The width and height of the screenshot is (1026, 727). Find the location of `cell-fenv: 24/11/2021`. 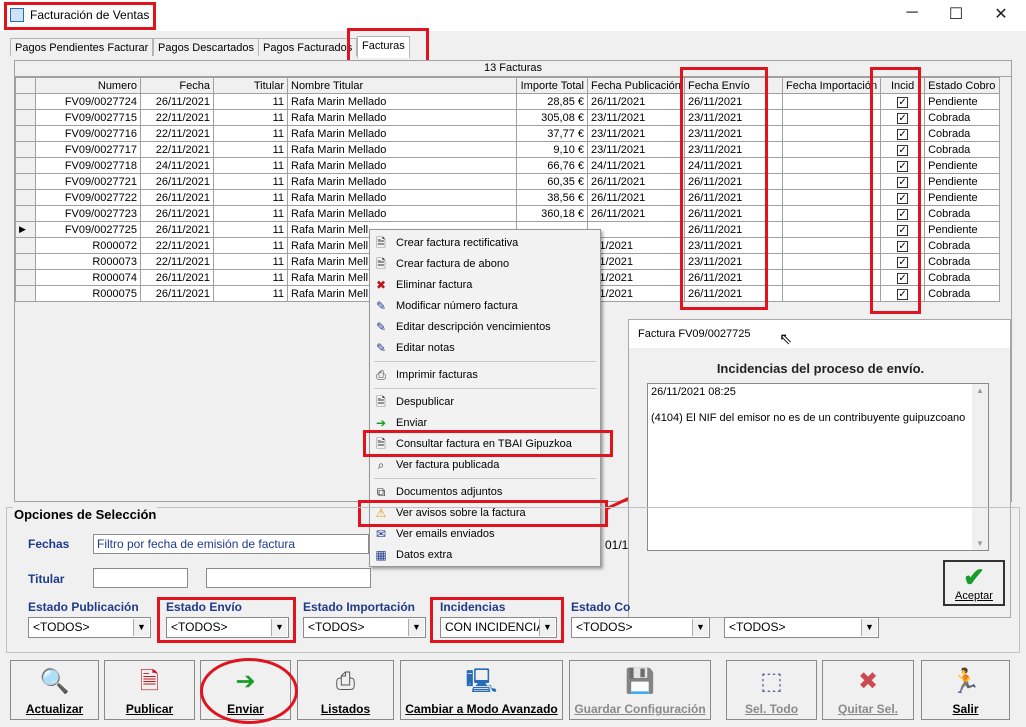

cell-fenv: 24/11/2021 is located at coordinates (733, 165).